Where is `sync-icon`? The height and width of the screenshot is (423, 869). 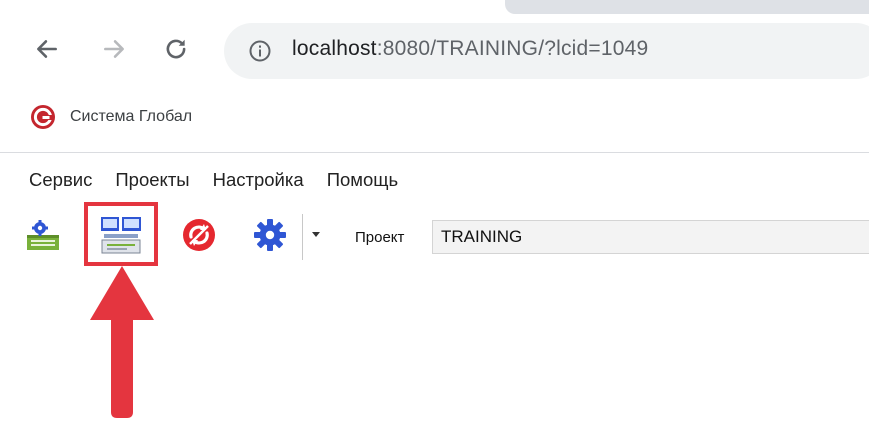 sync-icon is located at coordinates (199, 235).